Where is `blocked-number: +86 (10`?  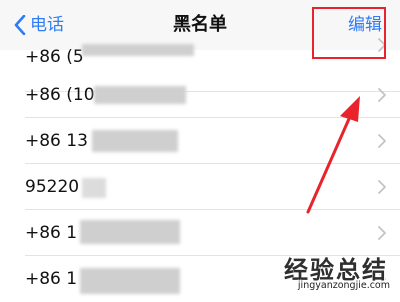
blocked-number: +86 (10 is located at coordinates (60, 95).